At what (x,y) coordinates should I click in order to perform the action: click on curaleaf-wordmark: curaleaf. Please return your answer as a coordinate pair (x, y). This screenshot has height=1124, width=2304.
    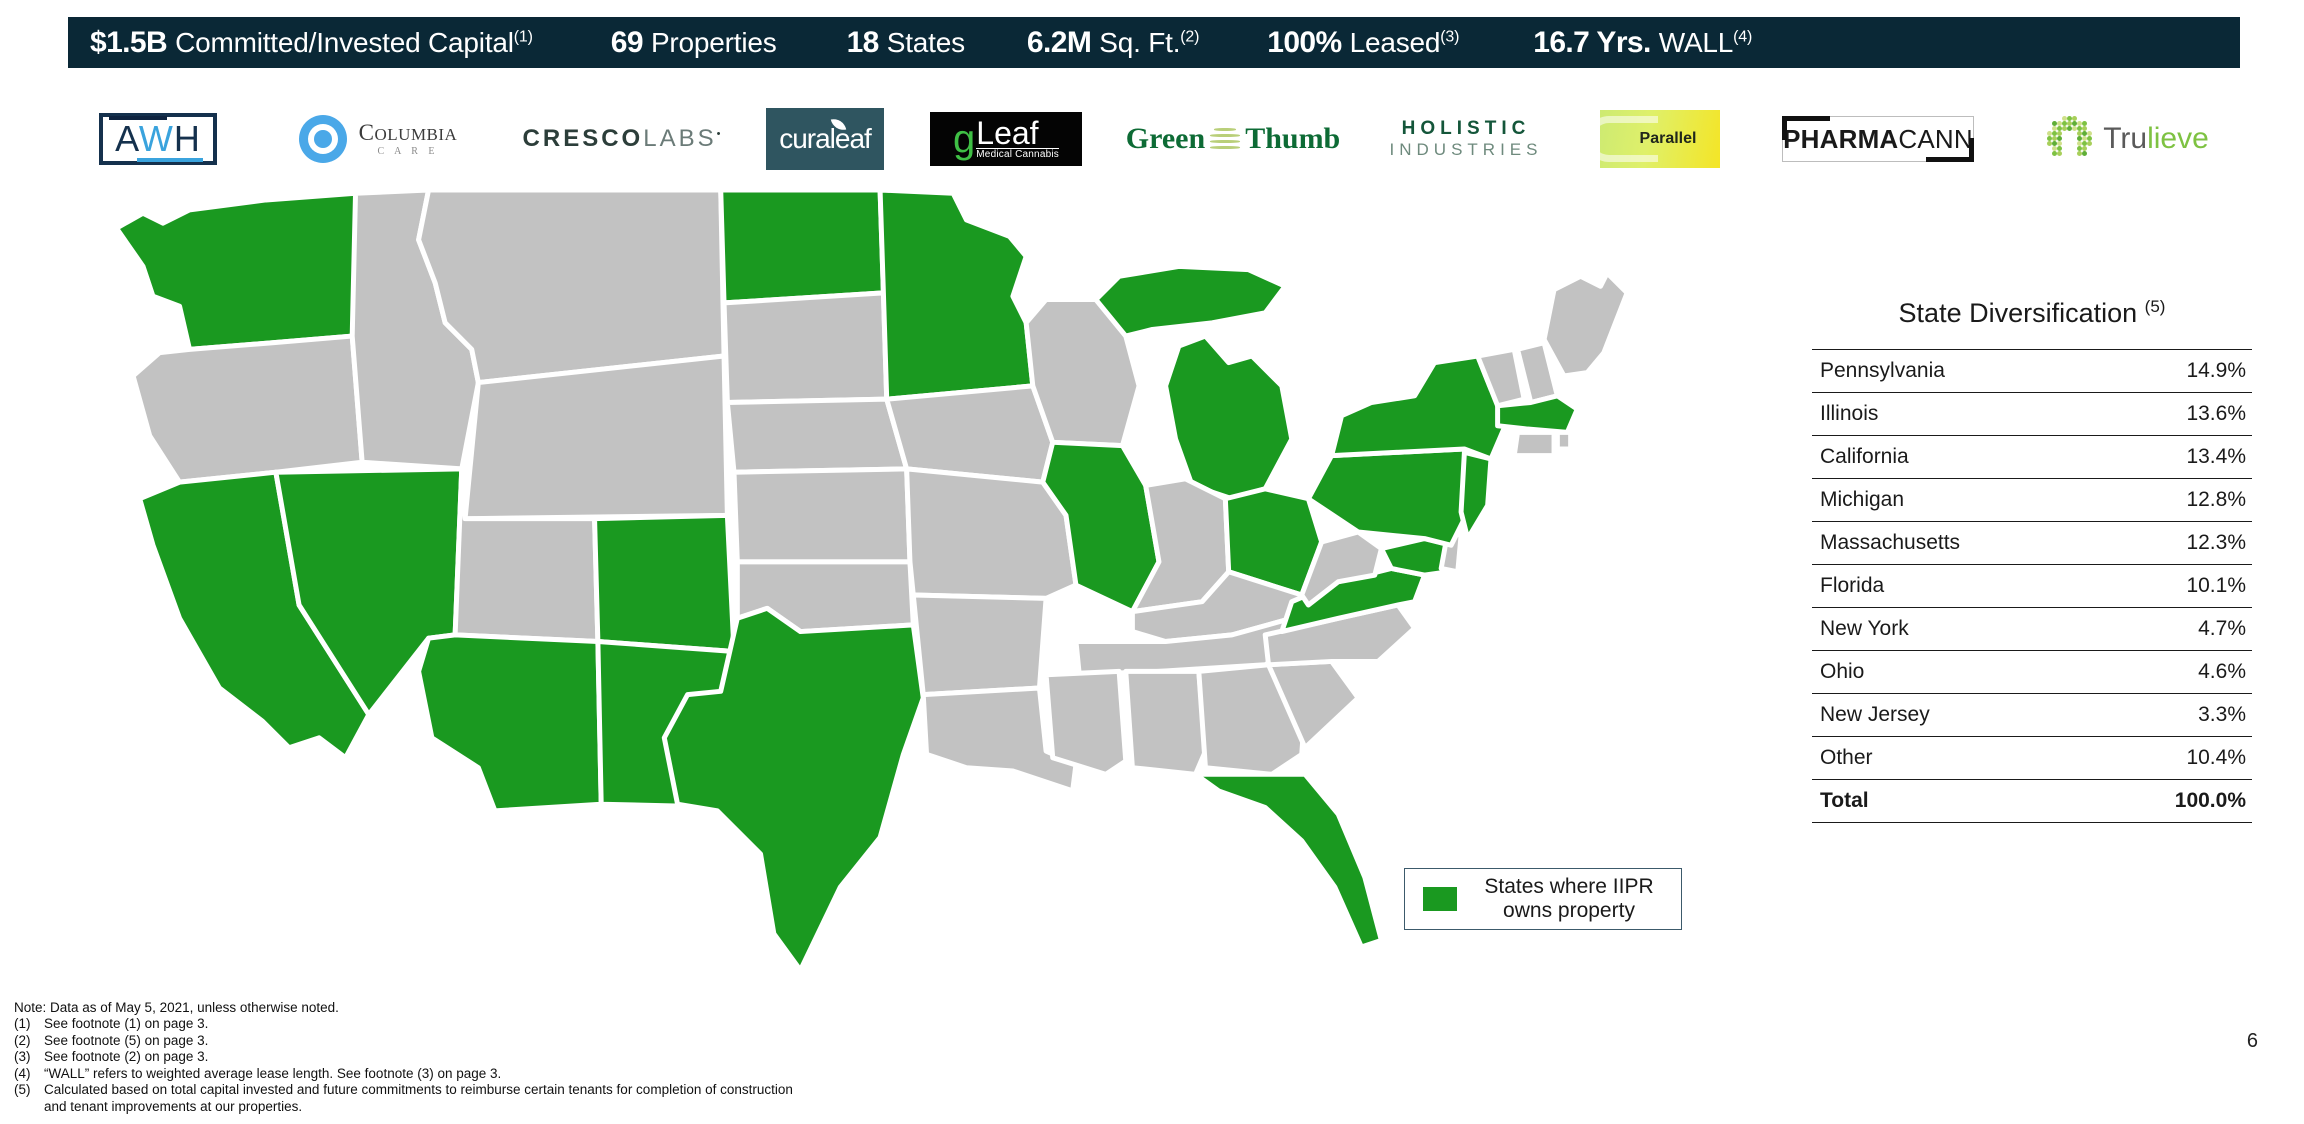
    Looking at the image, I should click on (825, 138).